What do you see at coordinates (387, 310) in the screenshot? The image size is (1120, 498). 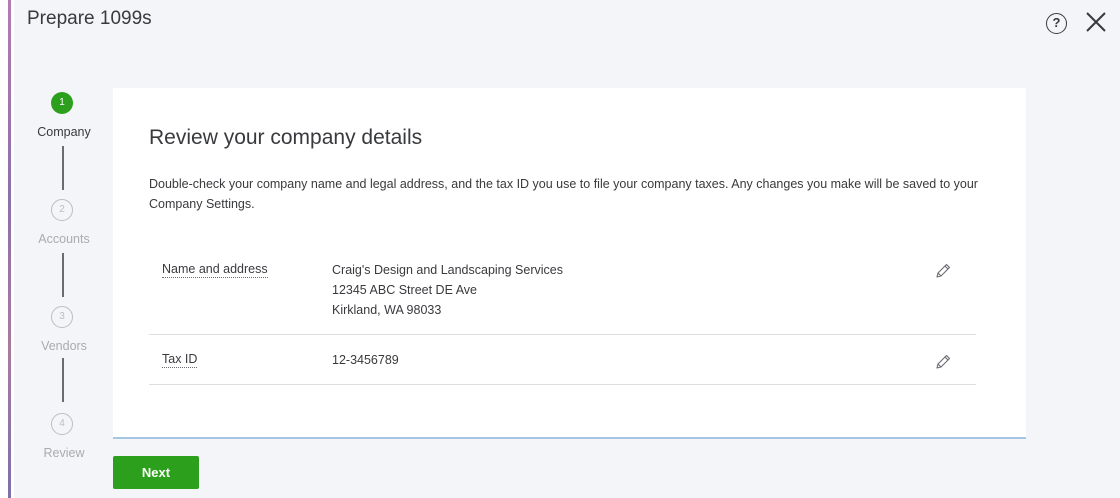 I see `city-state-zip: Kirkland, WA 98033` at bounding box center [387, 310].